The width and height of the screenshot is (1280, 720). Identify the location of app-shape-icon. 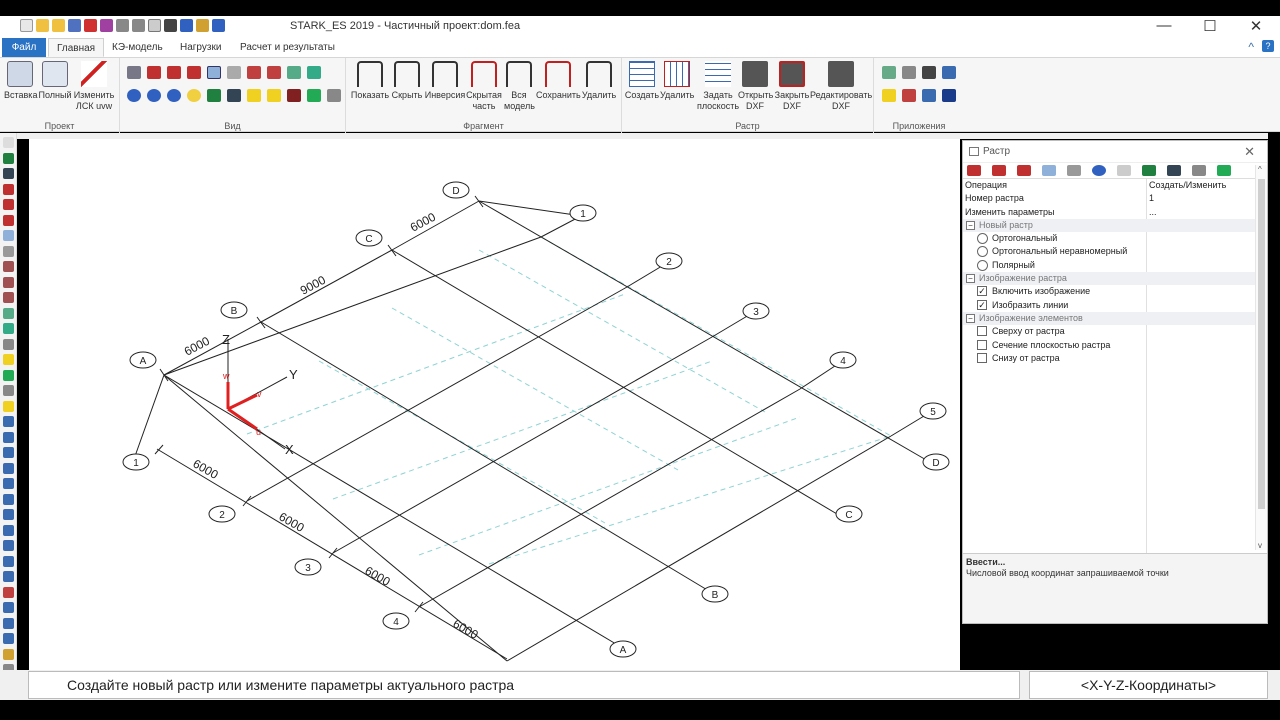
(909, 72).